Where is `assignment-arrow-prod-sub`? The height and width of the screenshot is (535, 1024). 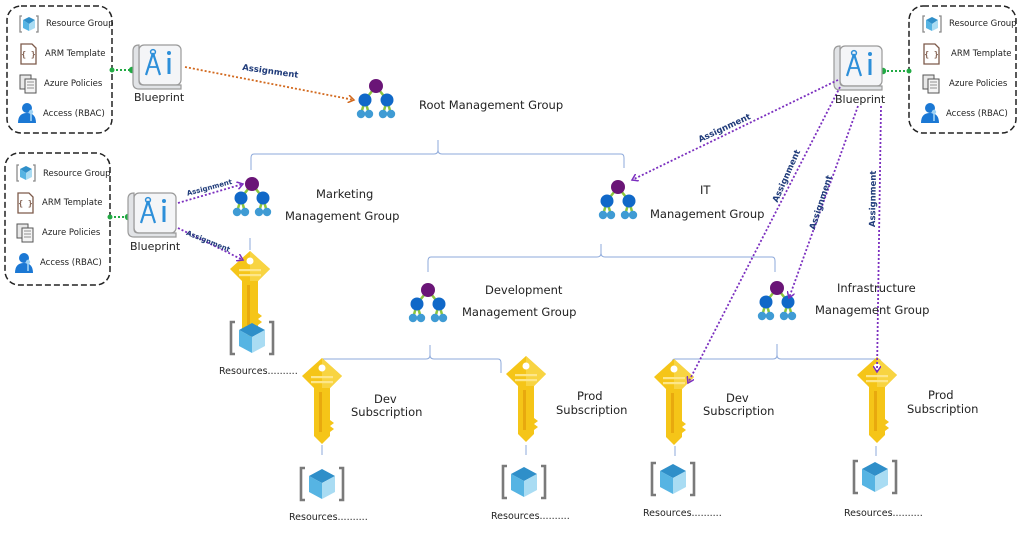
assignment-arrow-prod-sub is located at coordinates (879, 238).